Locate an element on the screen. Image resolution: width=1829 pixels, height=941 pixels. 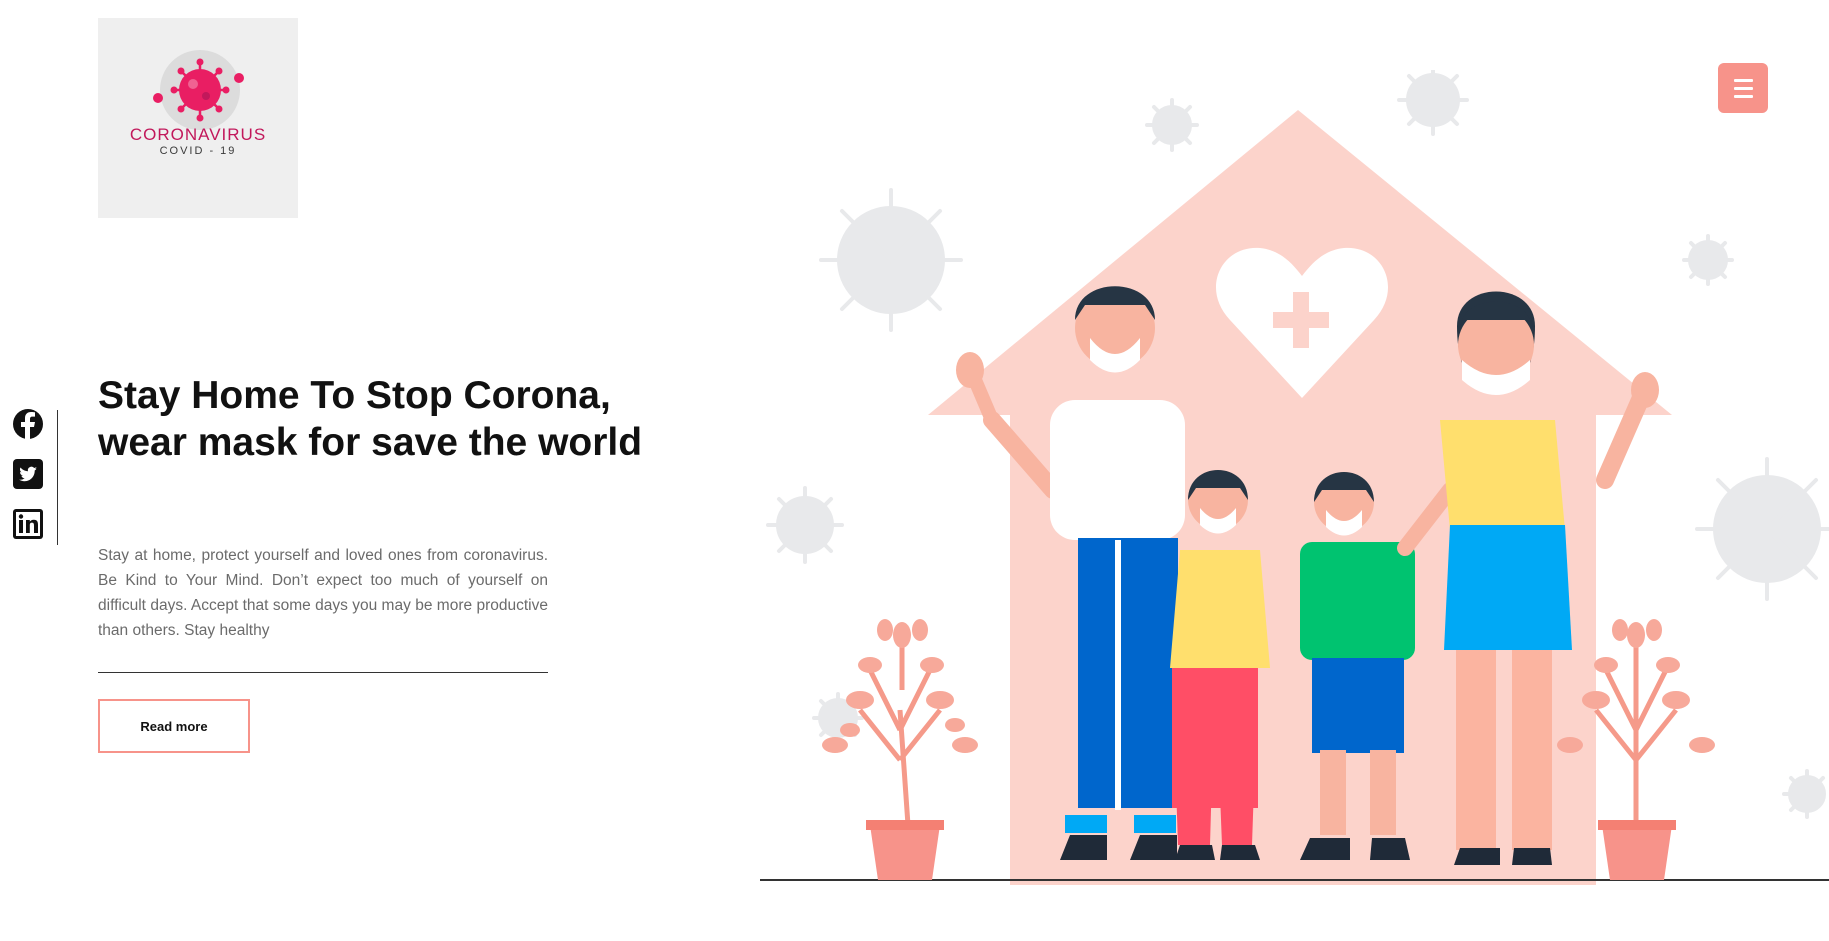
read-more-button: Read more is located at coordinates (174, 726).